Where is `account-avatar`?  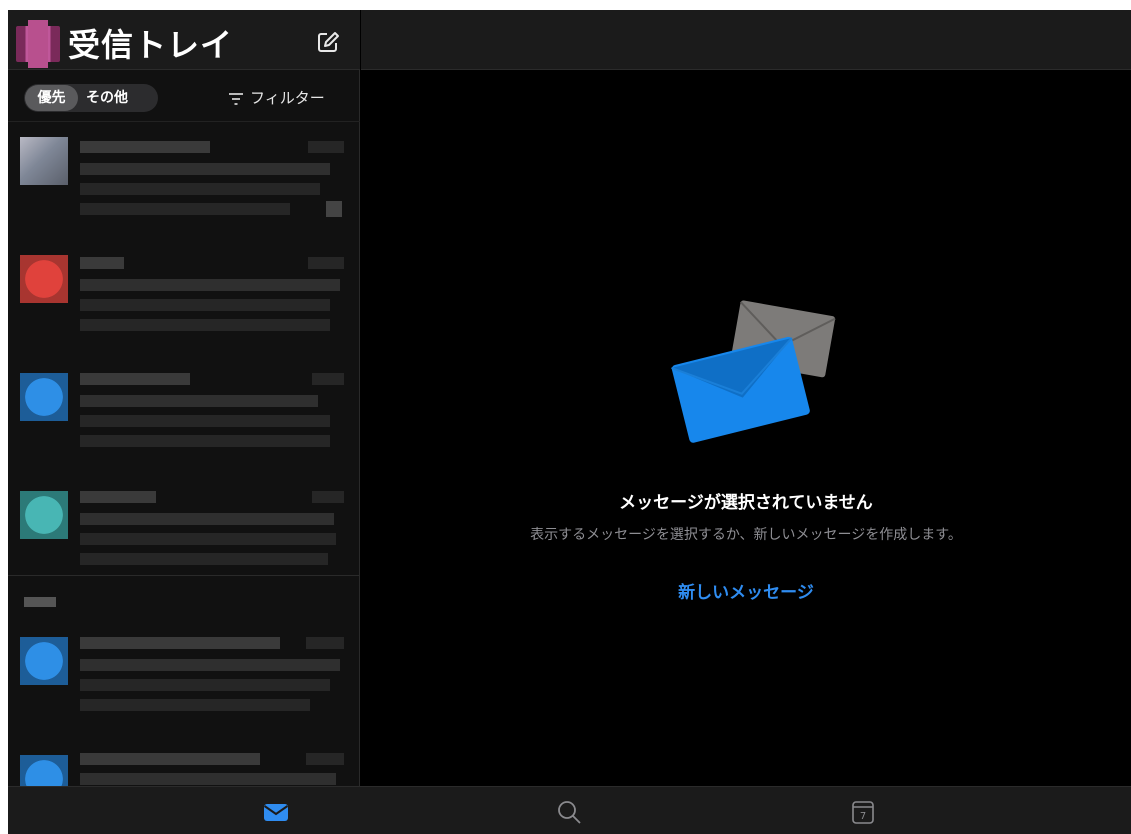
account-avatar is located at coordinates (38, 44).